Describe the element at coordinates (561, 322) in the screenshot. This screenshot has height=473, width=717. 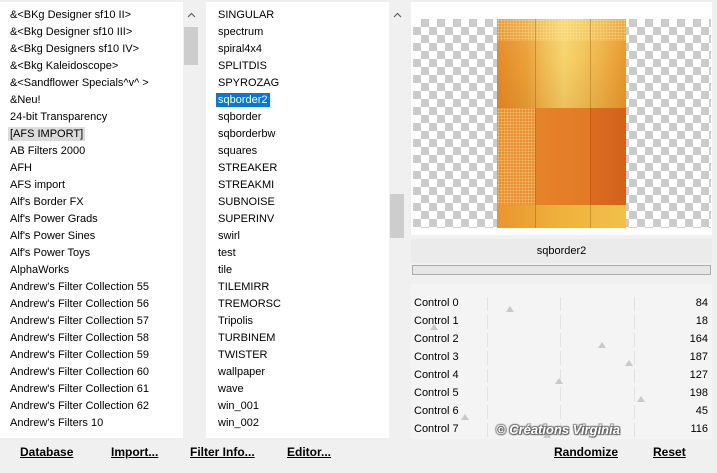
I see `control-row: Control 1 18` at that location.